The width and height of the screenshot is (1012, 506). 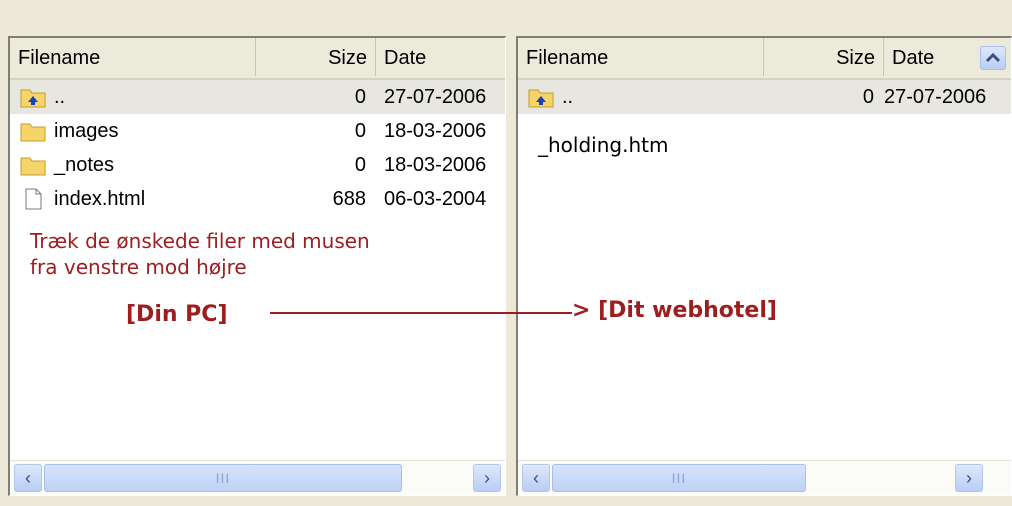 I want to click on file-size: 688, so click(x=349, y=199).